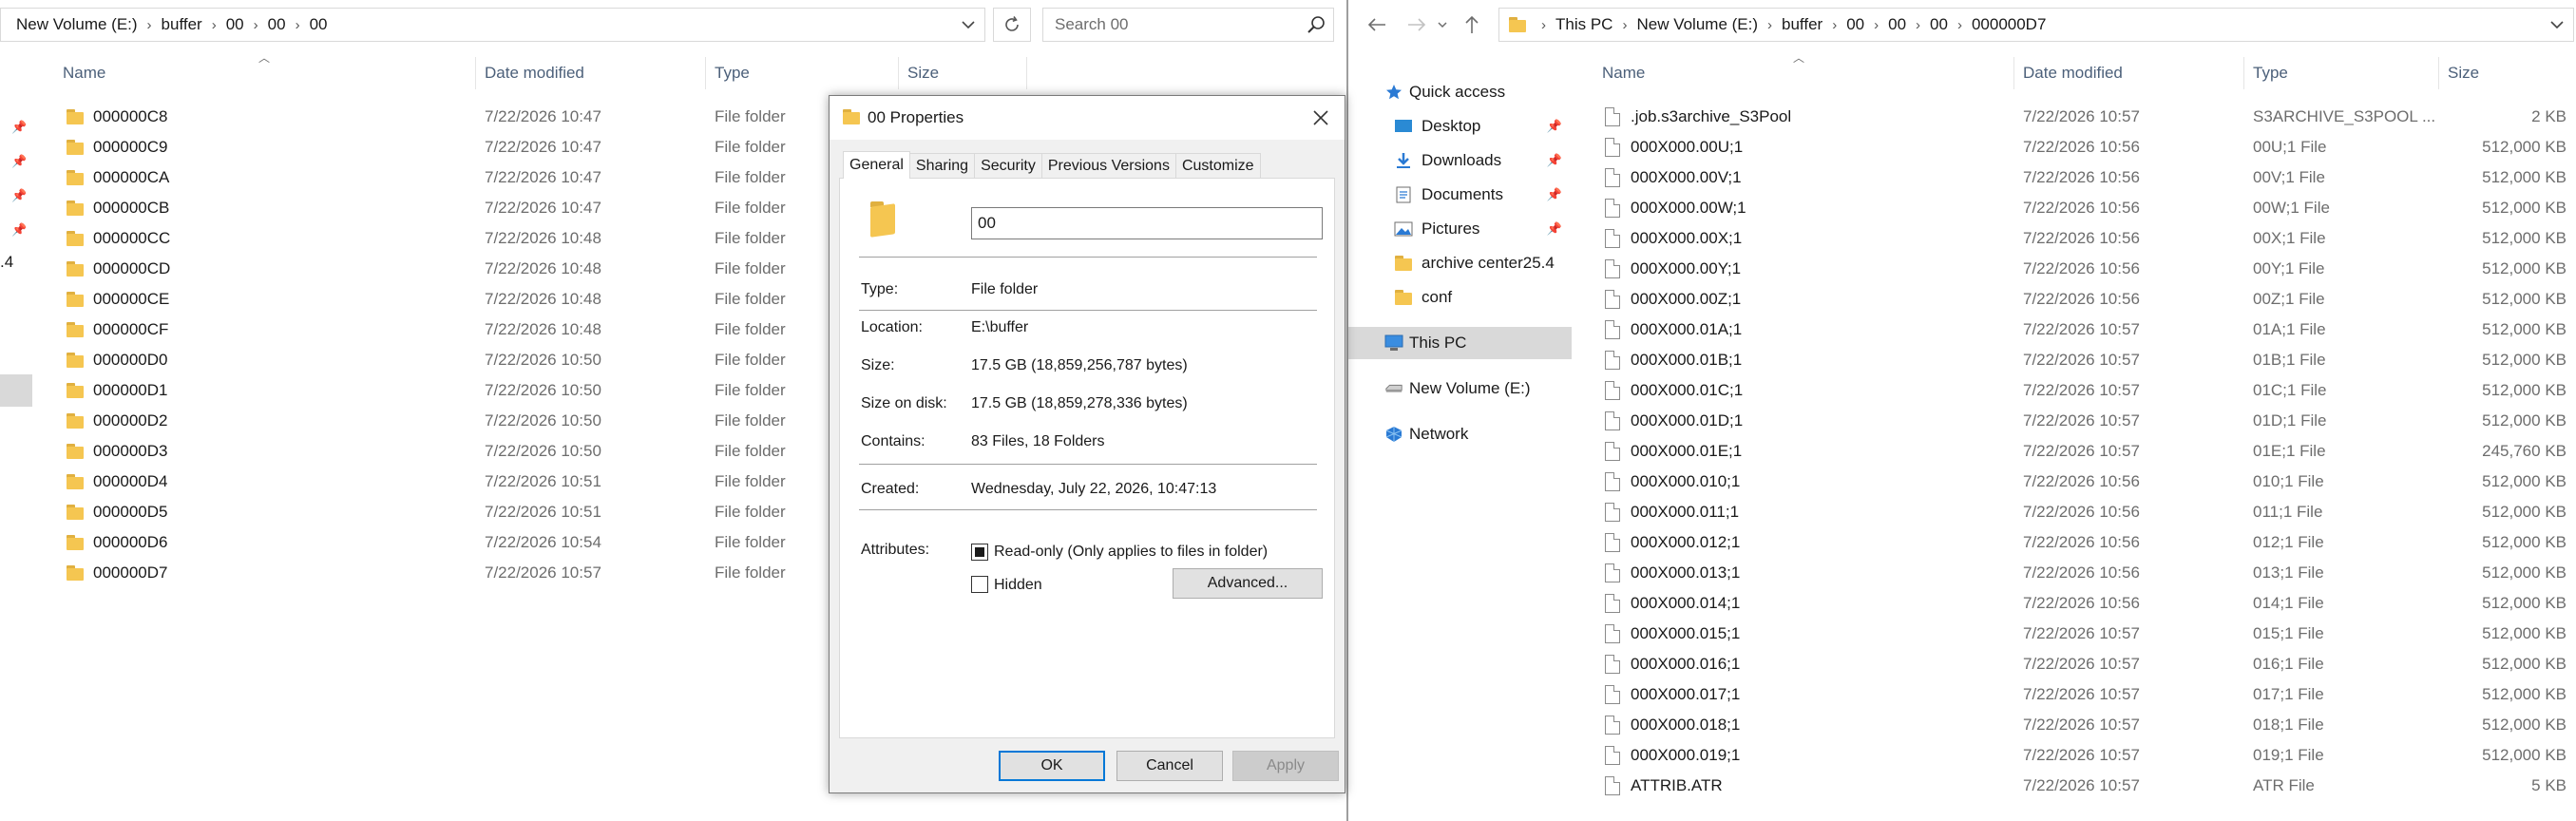  I want to click on list-item: ATTRIB.ATR 7/22/2026 10:57 ATR File 5 KB, so click(2076, 786).